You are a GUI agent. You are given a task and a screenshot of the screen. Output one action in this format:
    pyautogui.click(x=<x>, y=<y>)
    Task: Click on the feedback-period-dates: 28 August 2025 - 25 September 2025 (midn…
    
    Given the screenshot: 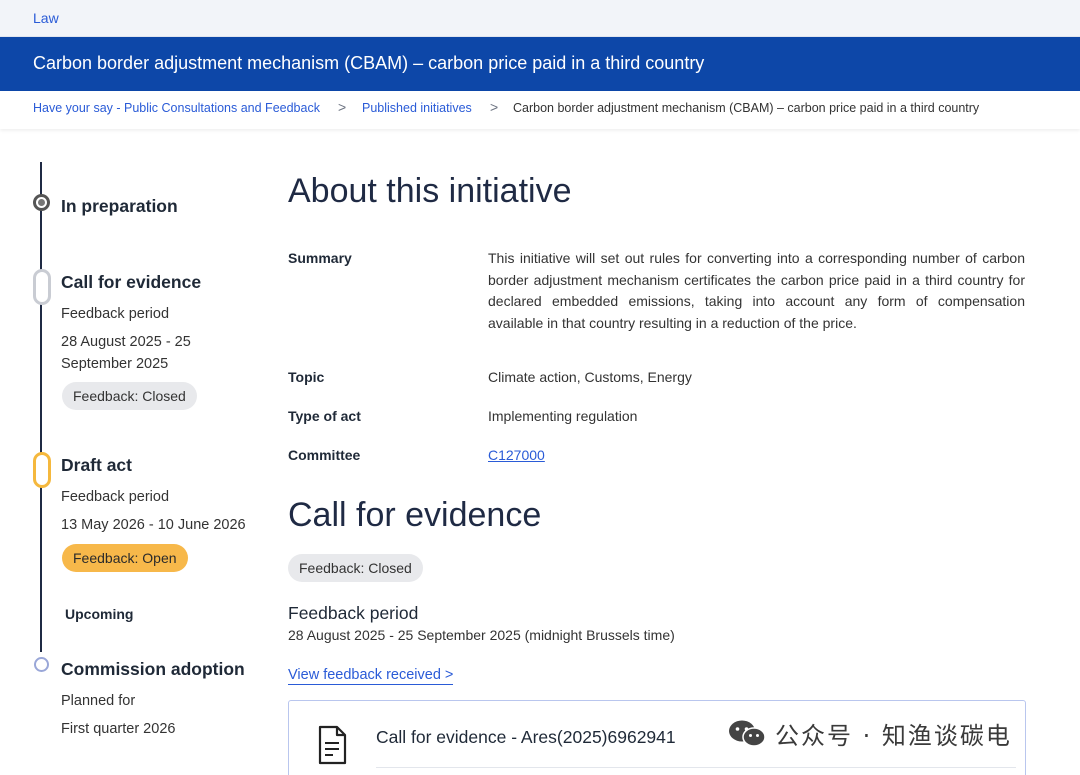 What is the action you would take?
    pyautogui.click(x=481, y=635)
    